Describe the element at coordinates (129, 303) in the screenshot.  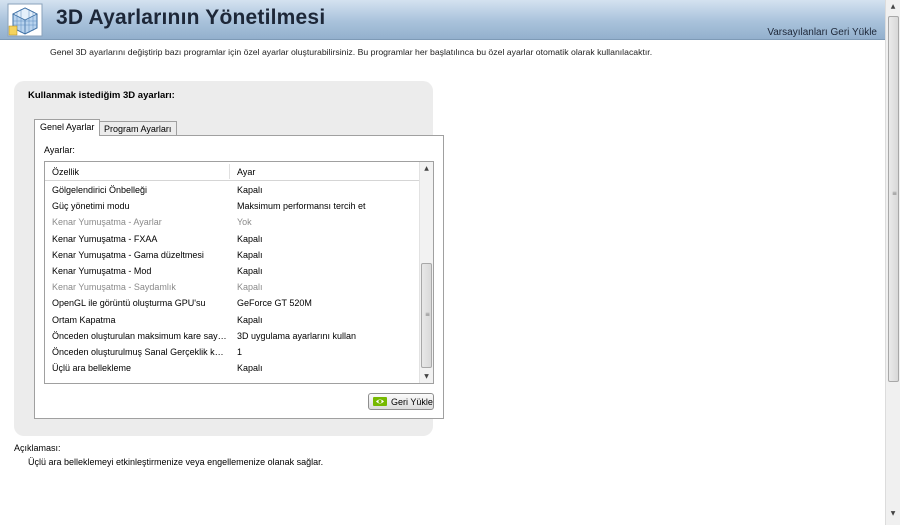
I see `row-feature: OpenGL ile görüntü oluşturma GPU'su` at that location.